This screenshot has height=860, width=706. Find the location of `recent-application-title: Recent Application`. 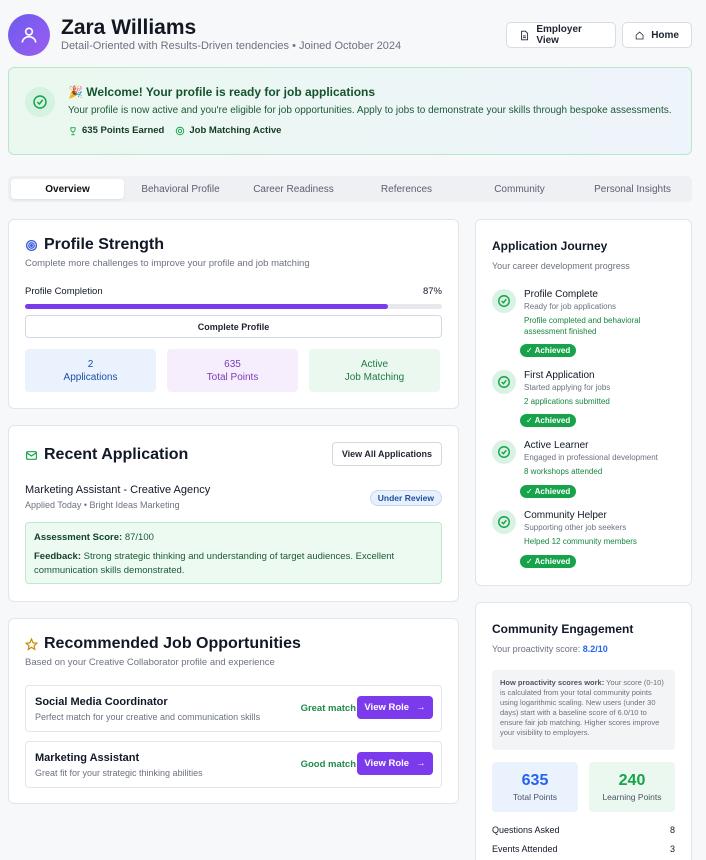

recent-application-title: Recent Application is located at coordinates (106, 455).